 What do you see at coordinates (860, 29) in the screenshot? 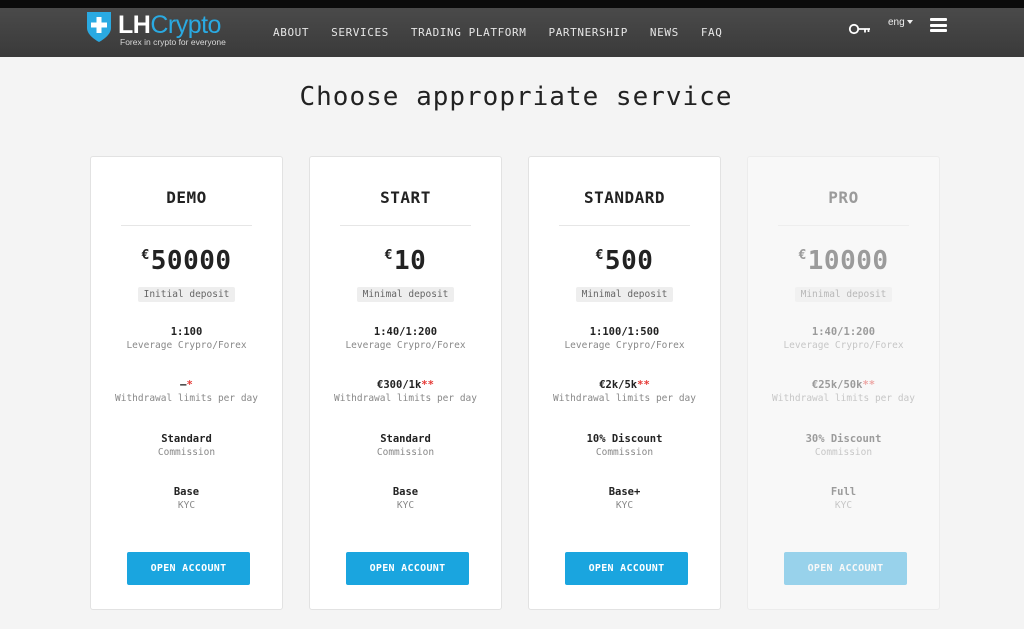
I see `key-icon` at bounding box center [860, 29].